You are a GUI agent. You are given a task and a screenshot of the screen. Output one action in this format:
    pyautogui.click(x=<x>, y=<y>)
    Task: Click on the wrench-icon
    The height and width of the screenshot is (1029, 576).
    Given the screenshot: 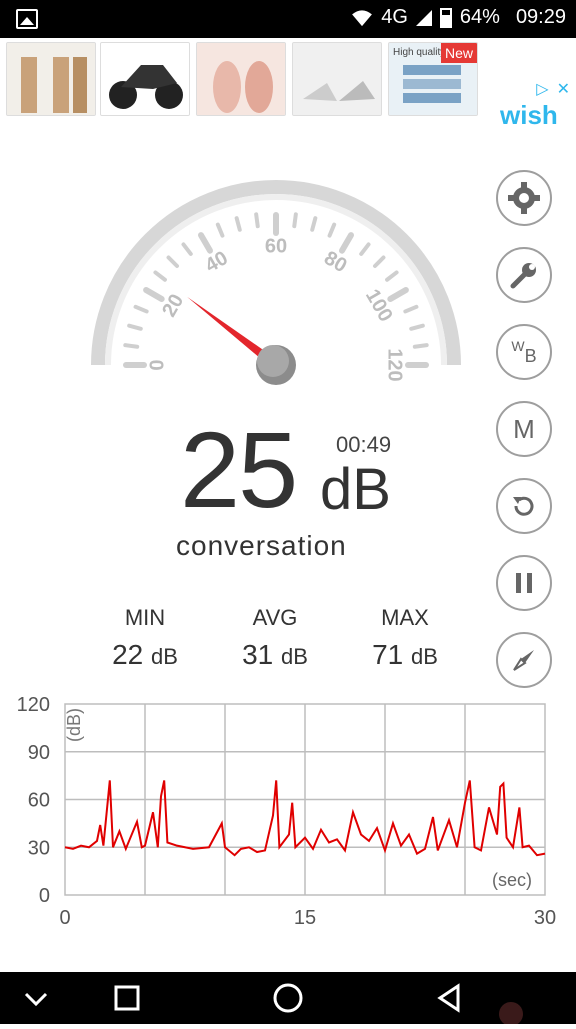 What is the action you would take?
    pyautogui.click(x=523, y=276)
    